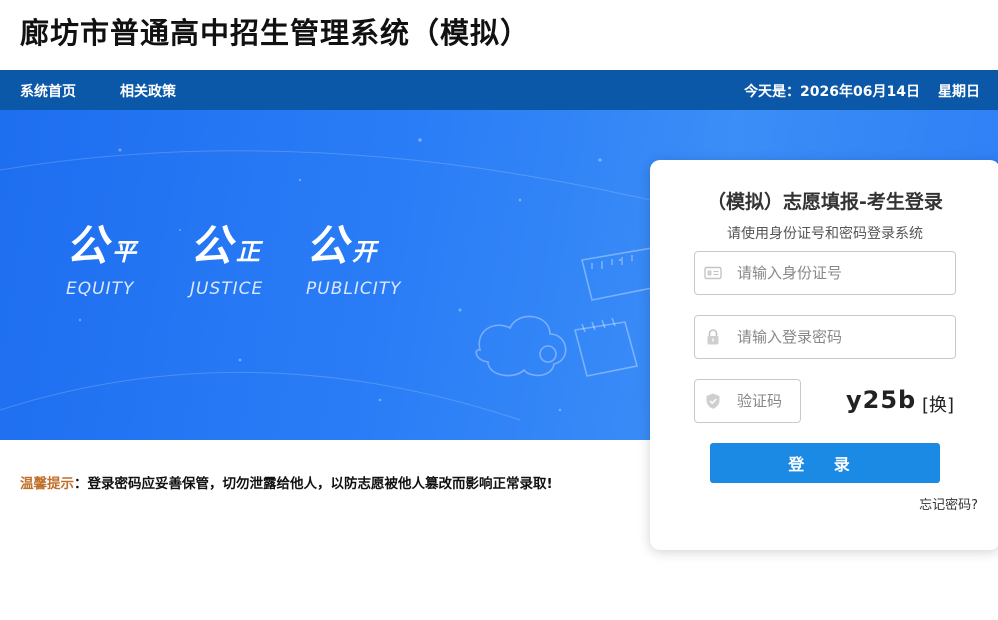 The width and height of the screenshot is (998, 620). What do you see at coordinates (881, 400) in the screenshot?
I see `captcha-image: y25b` at bounding box center [881, 400].